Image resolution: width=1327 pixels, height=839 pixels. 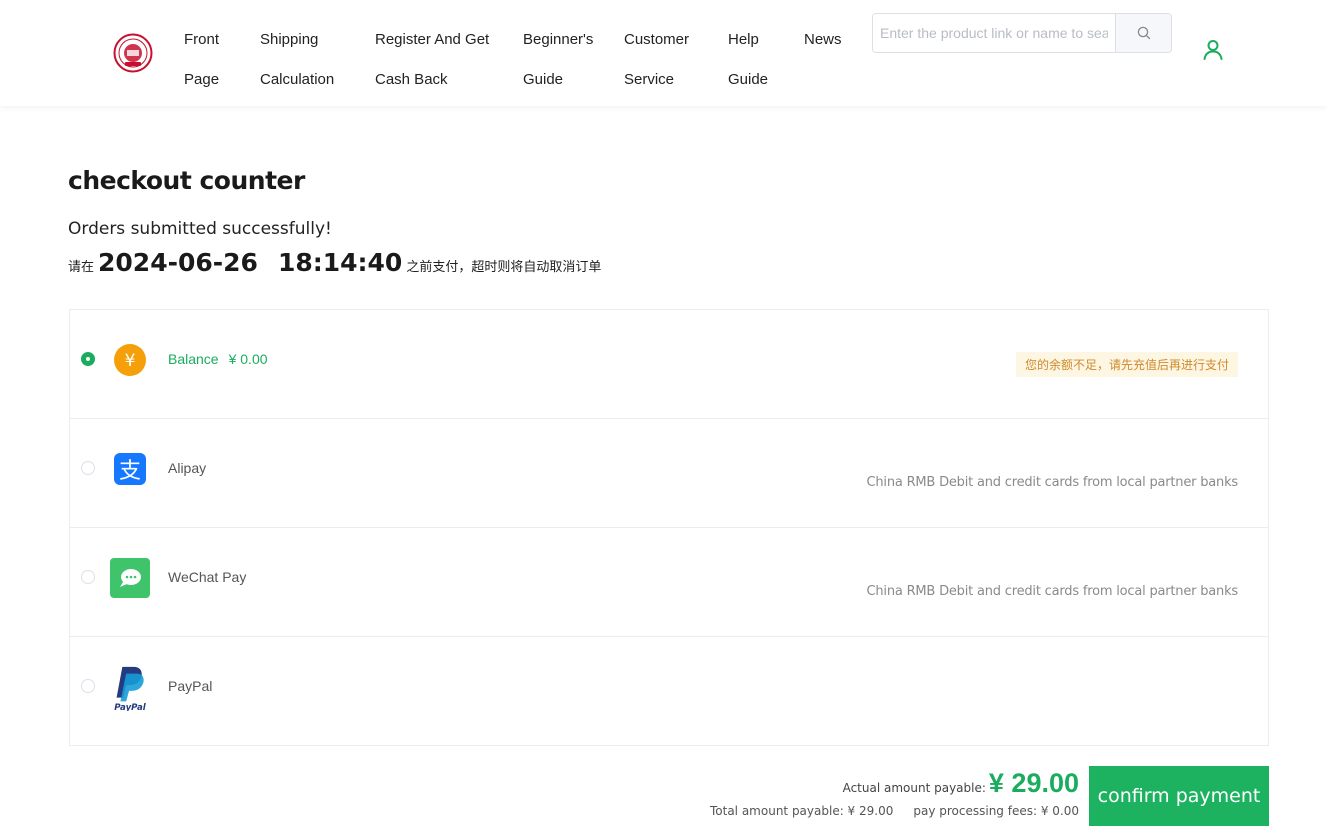 I want to click on radio-balance, so click(x=88, y=359).